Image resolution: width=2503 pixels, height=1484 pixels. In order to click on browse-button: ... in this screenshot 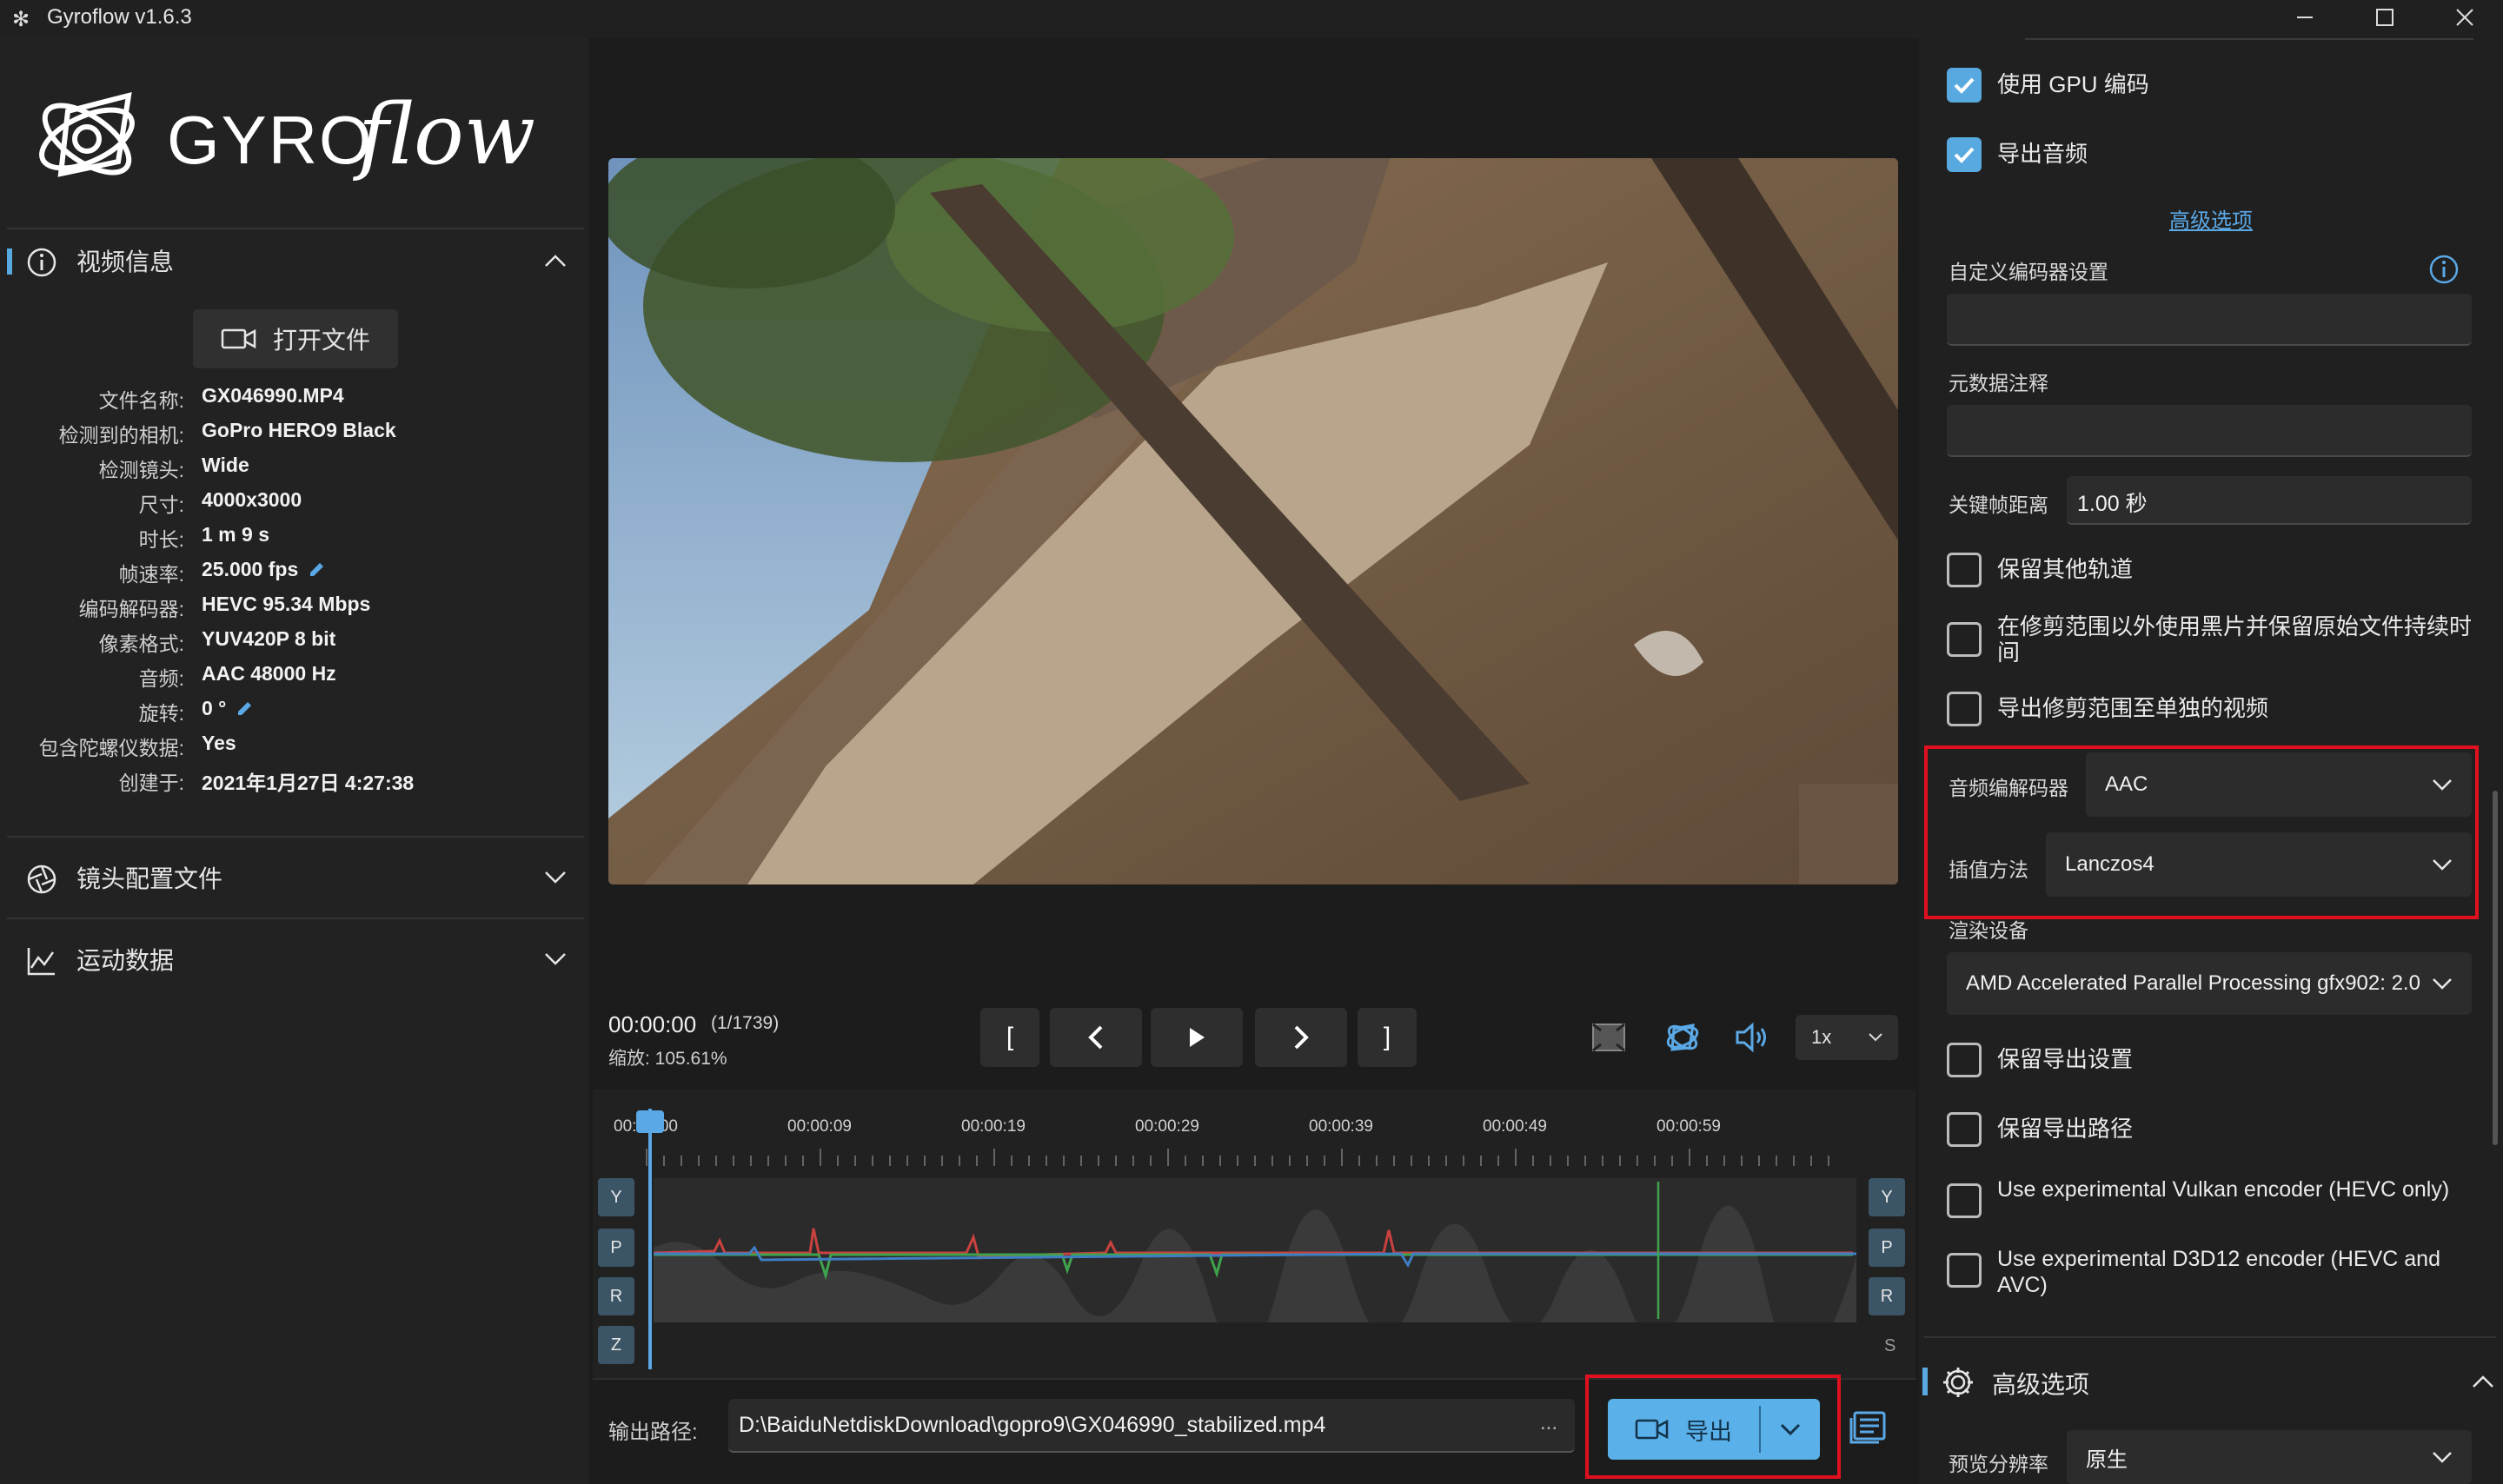, I will do `click(1548, 1423)`.